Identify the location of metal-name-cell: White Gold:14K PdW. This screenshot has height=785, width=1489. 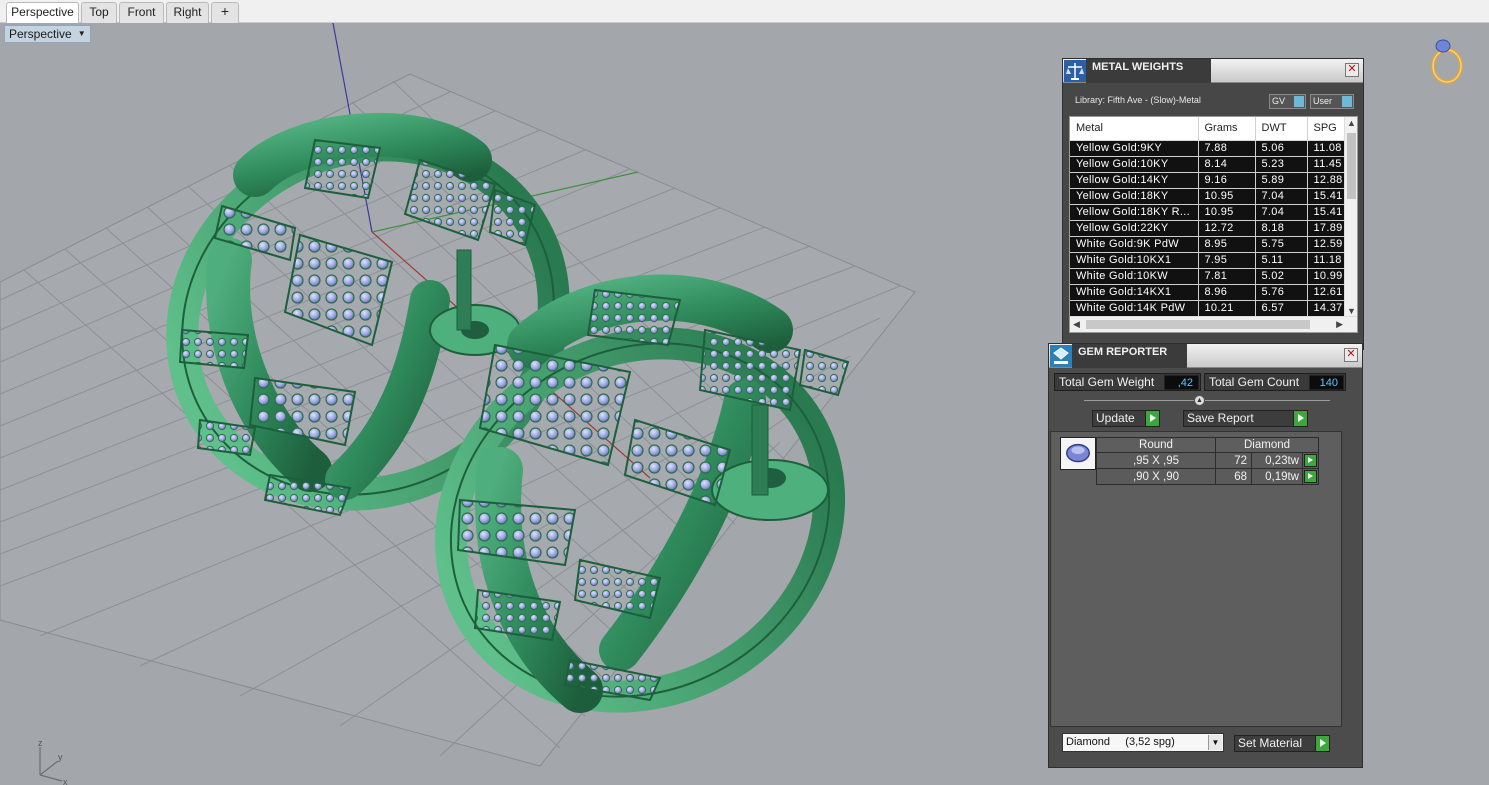
(1134, 308).